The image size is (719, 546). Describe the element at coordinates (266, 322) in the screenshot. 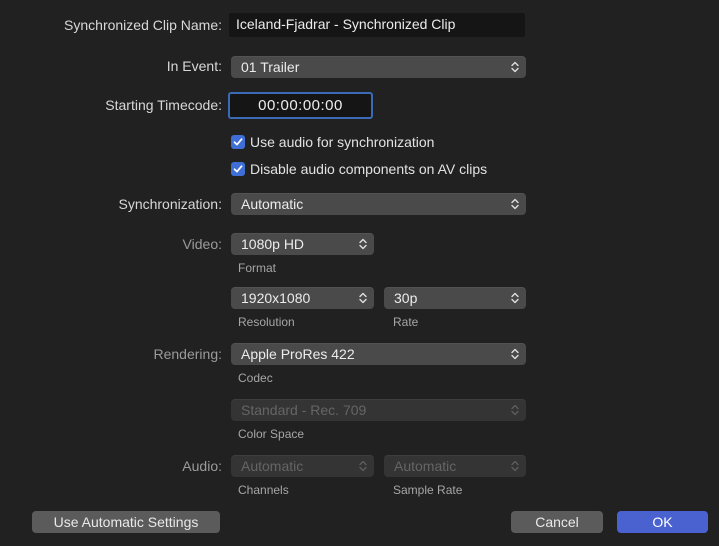

I see `resolution-caption: Resolution` at that location.